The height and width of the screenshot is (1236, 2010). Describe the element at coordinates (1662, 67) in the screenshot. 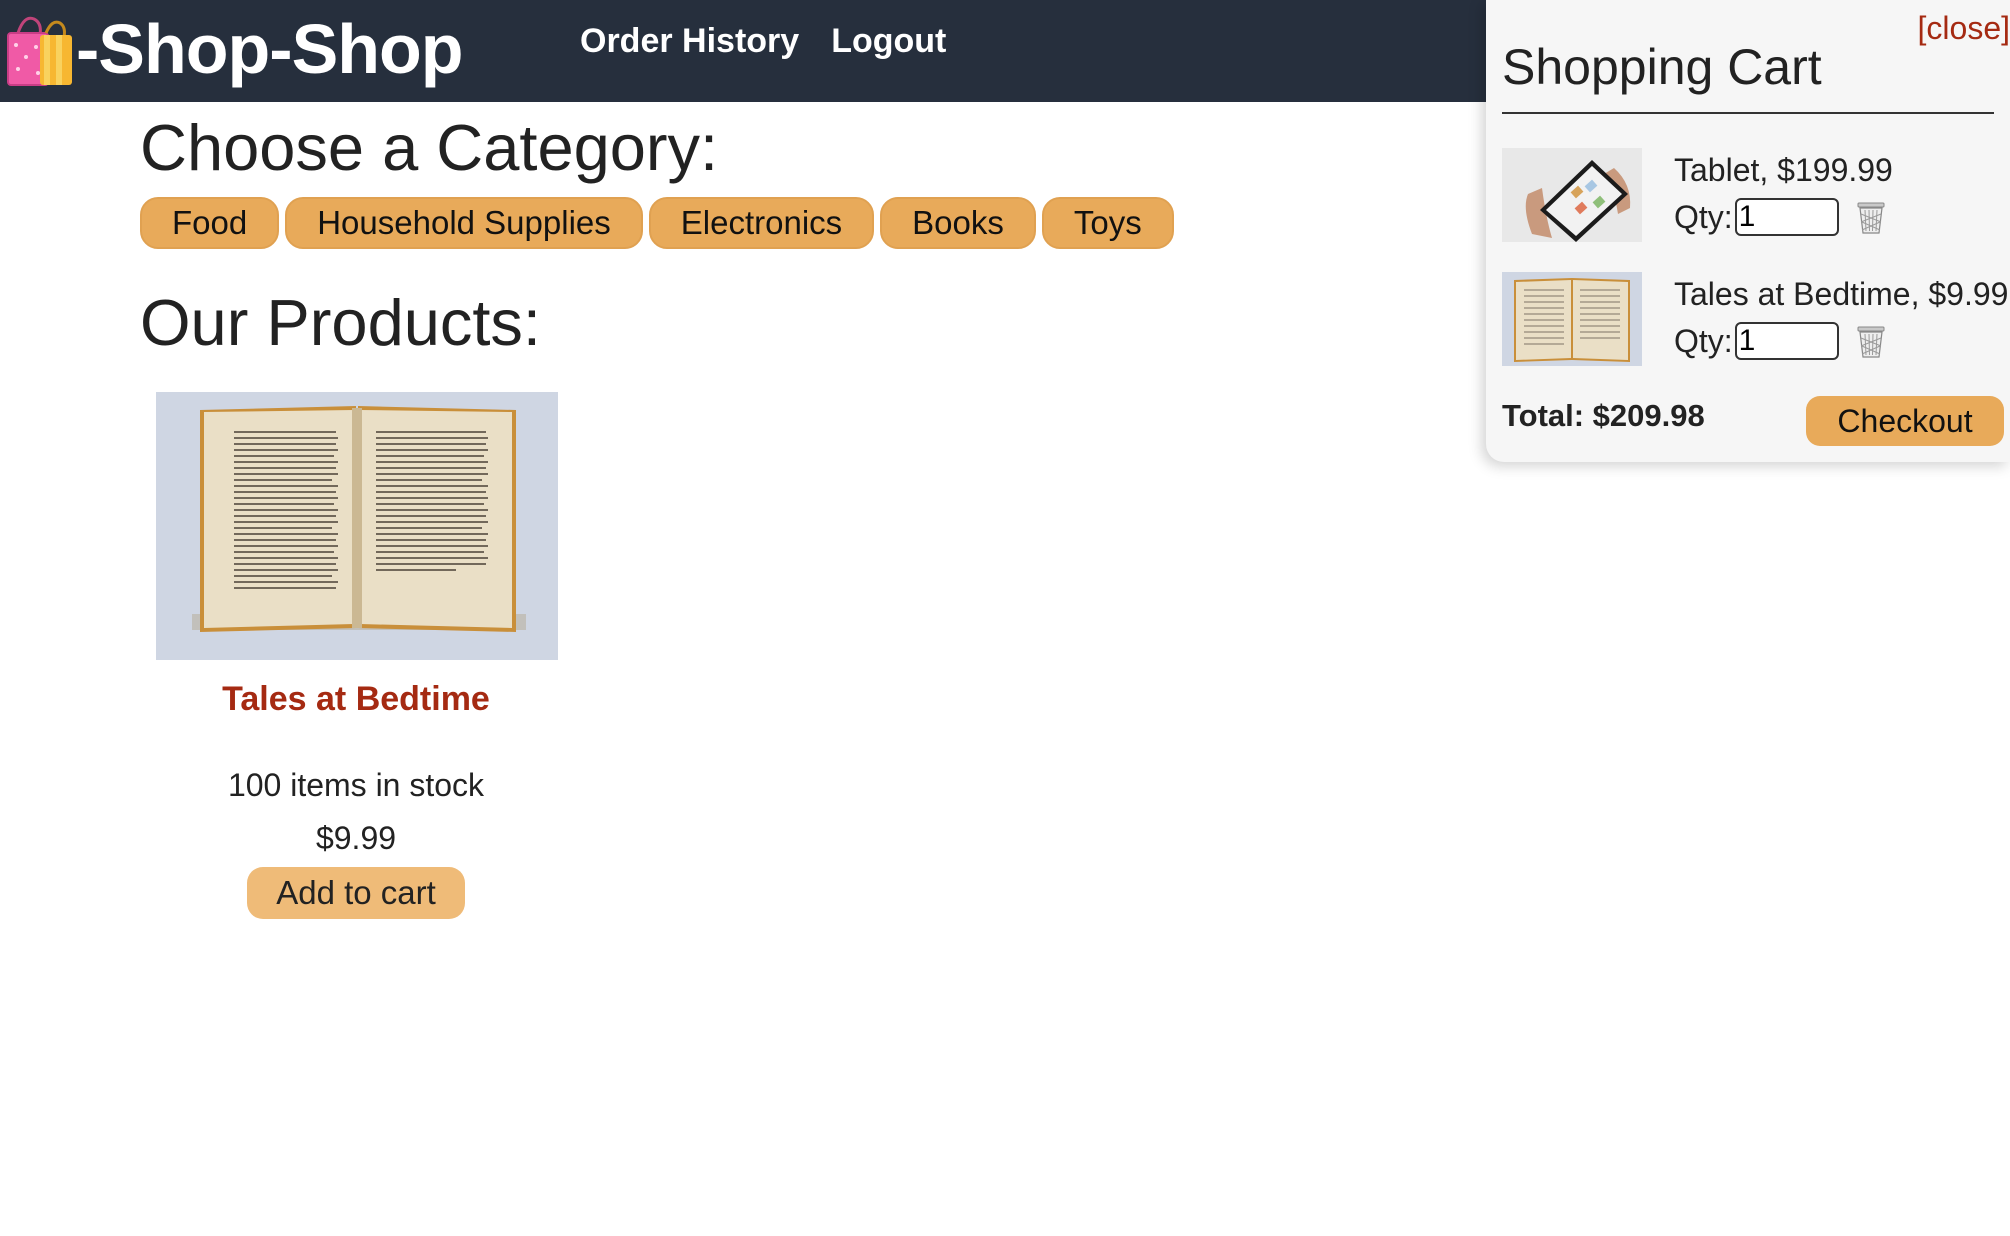

I see `cart-title: Shopping Cart` at that location.